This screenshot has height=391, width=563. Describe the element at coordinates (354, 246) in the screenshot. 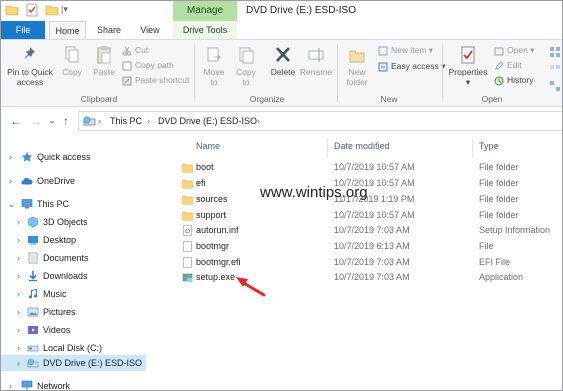

I see `file-row: bootmgr 10/7/2019 6:13 AM File` at that location.